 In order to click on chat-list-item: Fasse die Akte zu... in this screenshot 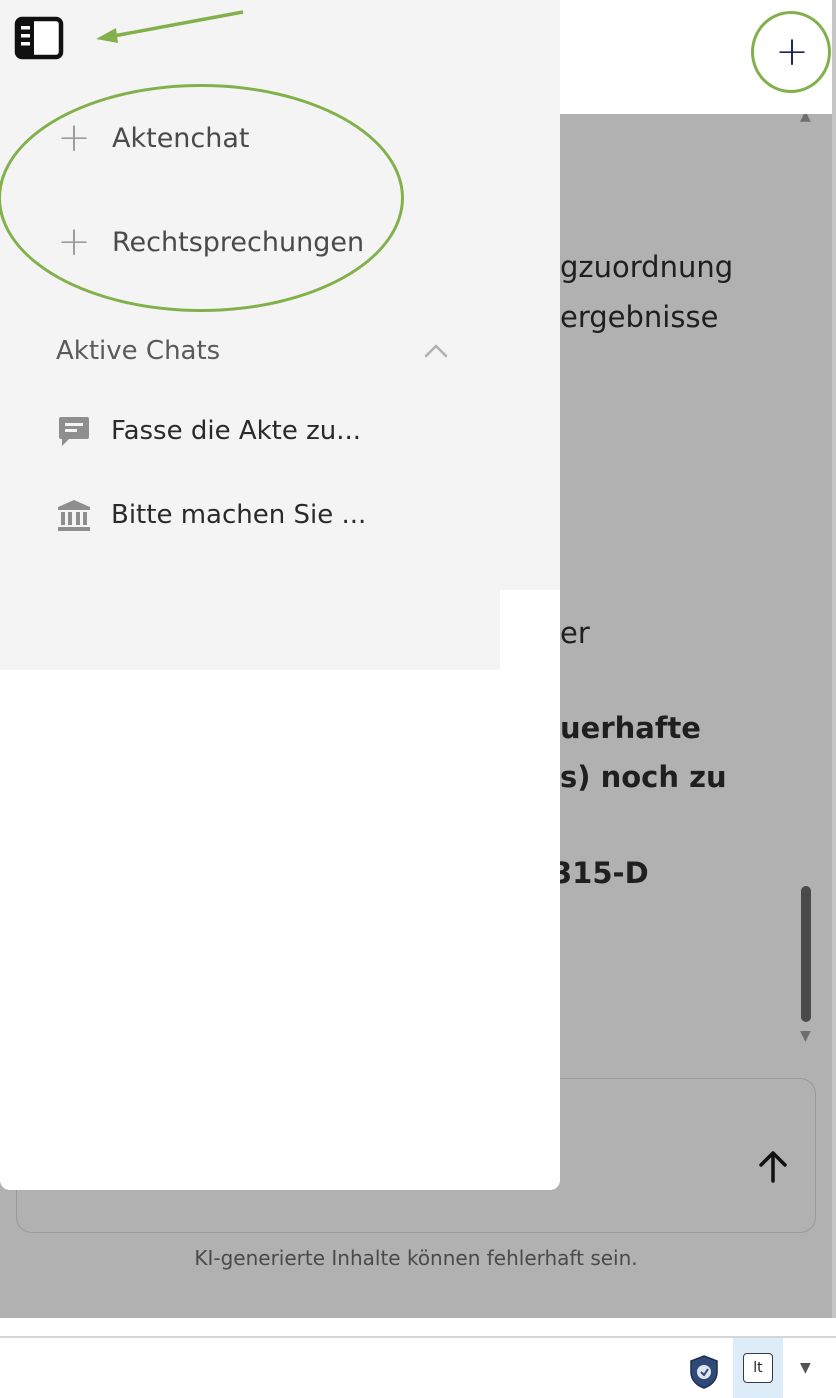, I will do `click(208, 431)`.